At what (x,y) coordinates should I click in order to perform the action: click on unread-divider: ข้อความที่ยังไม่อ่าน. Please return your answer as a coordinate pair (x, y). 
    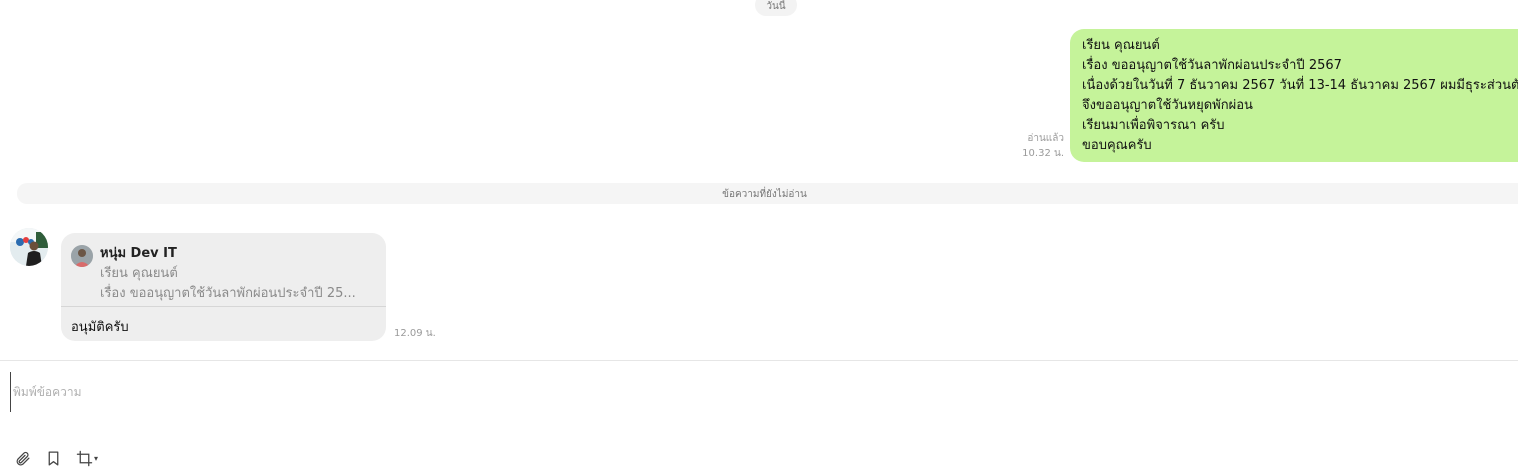
    Looking at the image, I should click on (767, 193).